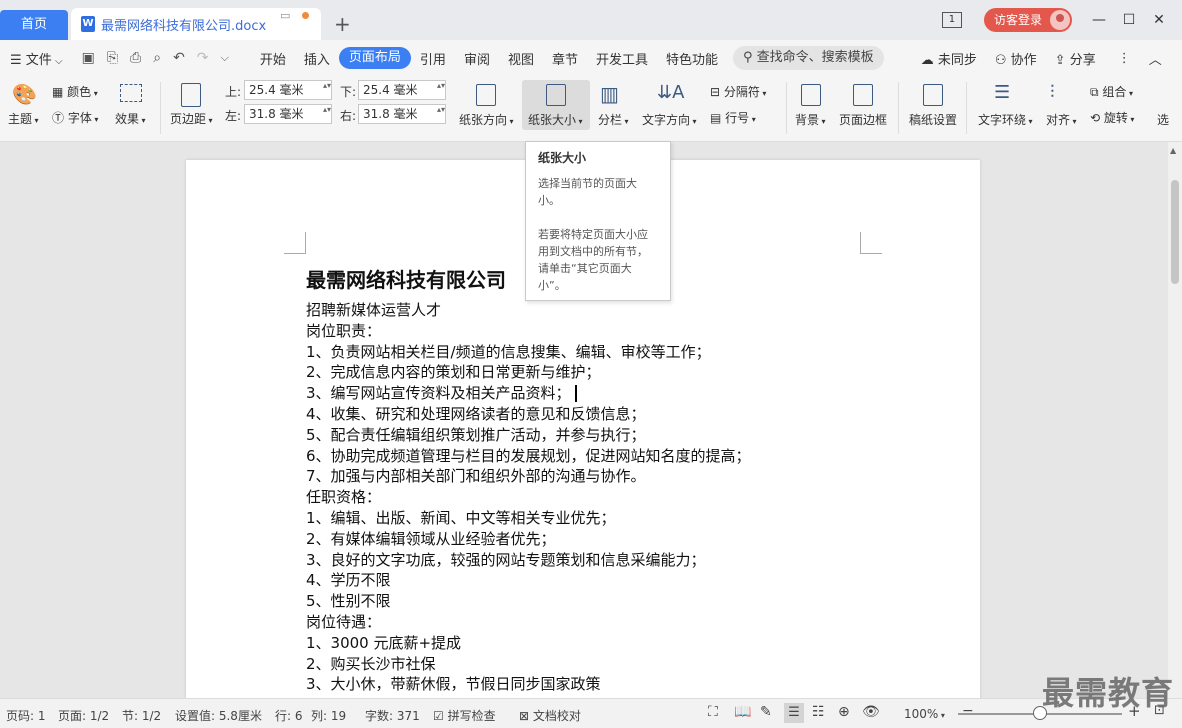 The image size is (1182, 728). Describe the element at coordinates (556, 95) in the screenshot. I see `paper-size-icon` at that location.